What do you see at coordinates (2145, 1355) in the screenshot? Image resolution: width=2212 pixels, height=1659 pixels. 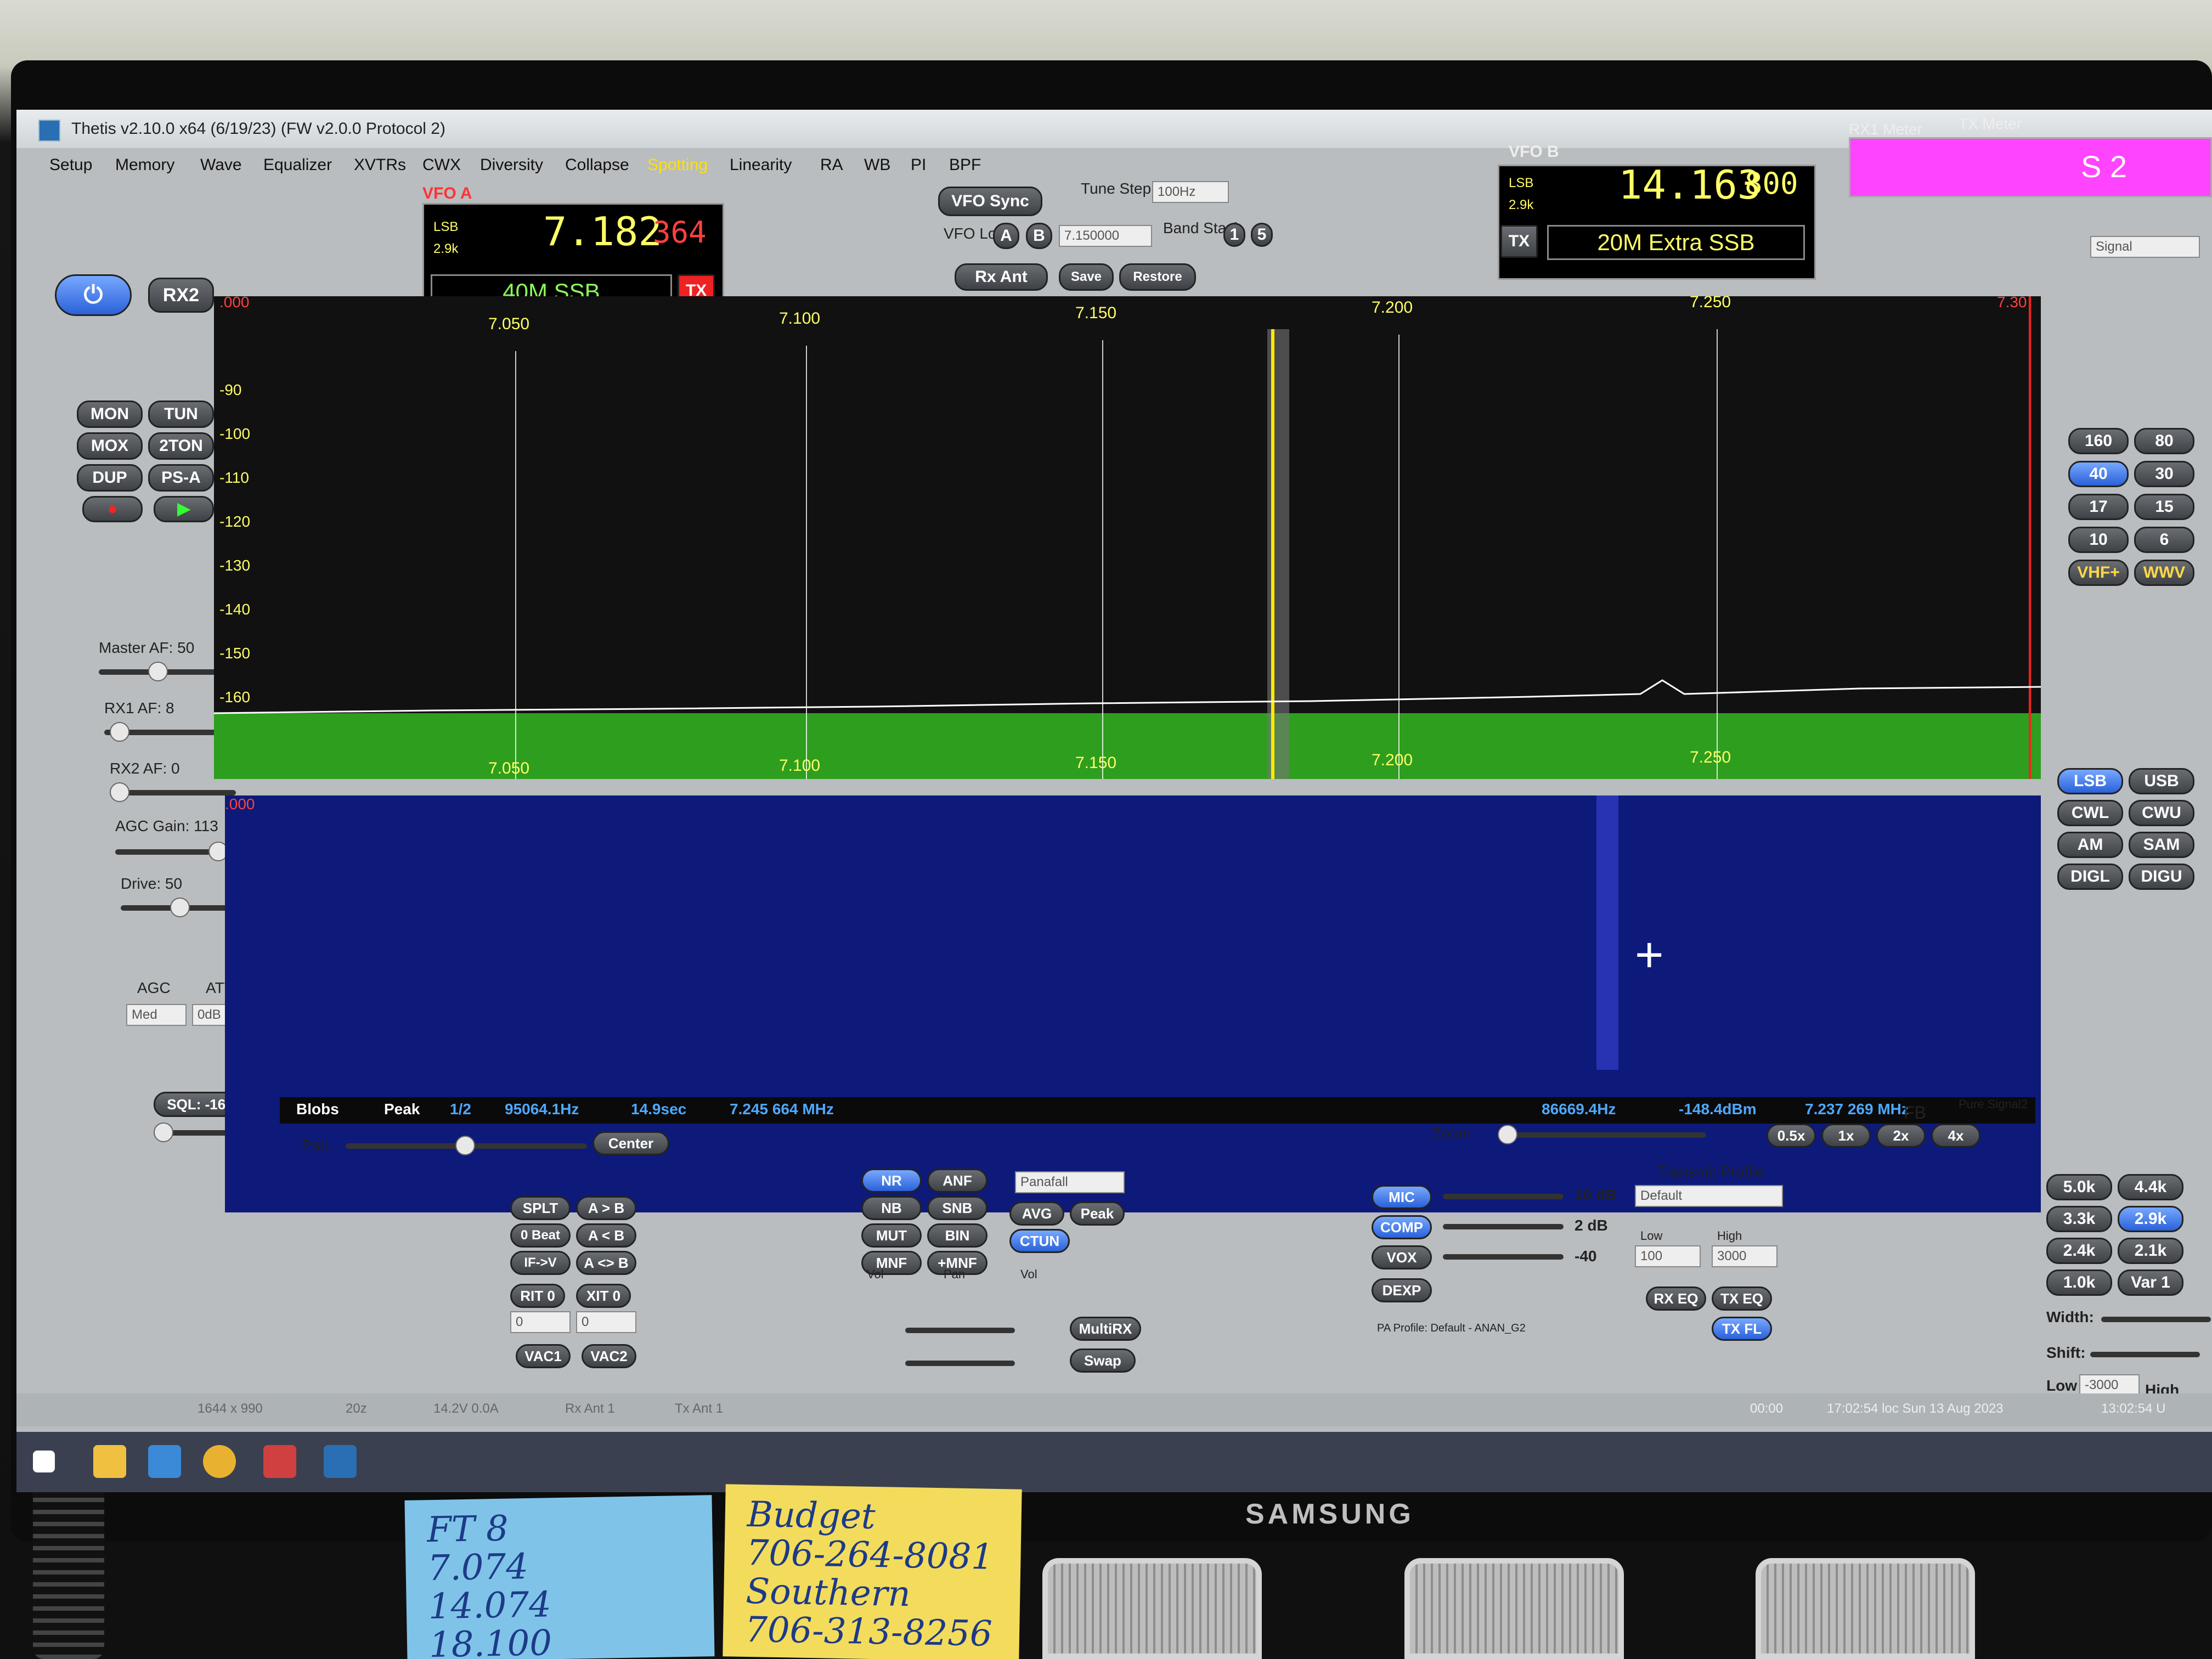 I see `filter-shift-slider` at bounding box center [2145, 1355].